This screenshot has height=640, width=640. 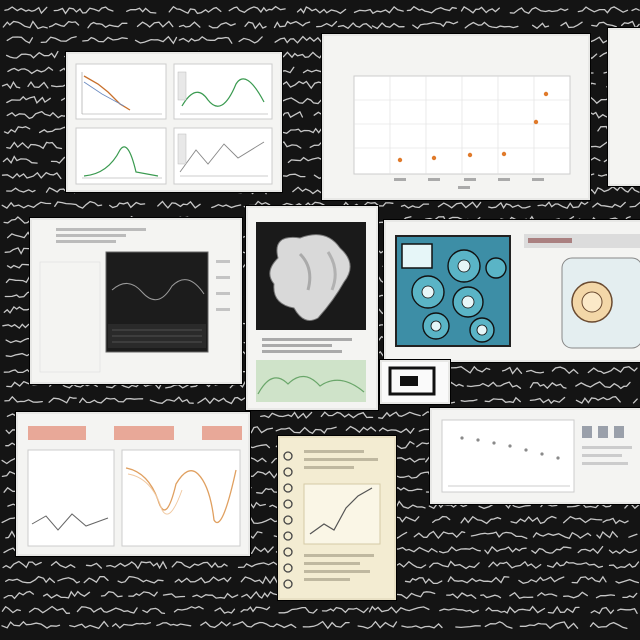 I want to click on panel-cell-diagram, so click(x=512, y=291).